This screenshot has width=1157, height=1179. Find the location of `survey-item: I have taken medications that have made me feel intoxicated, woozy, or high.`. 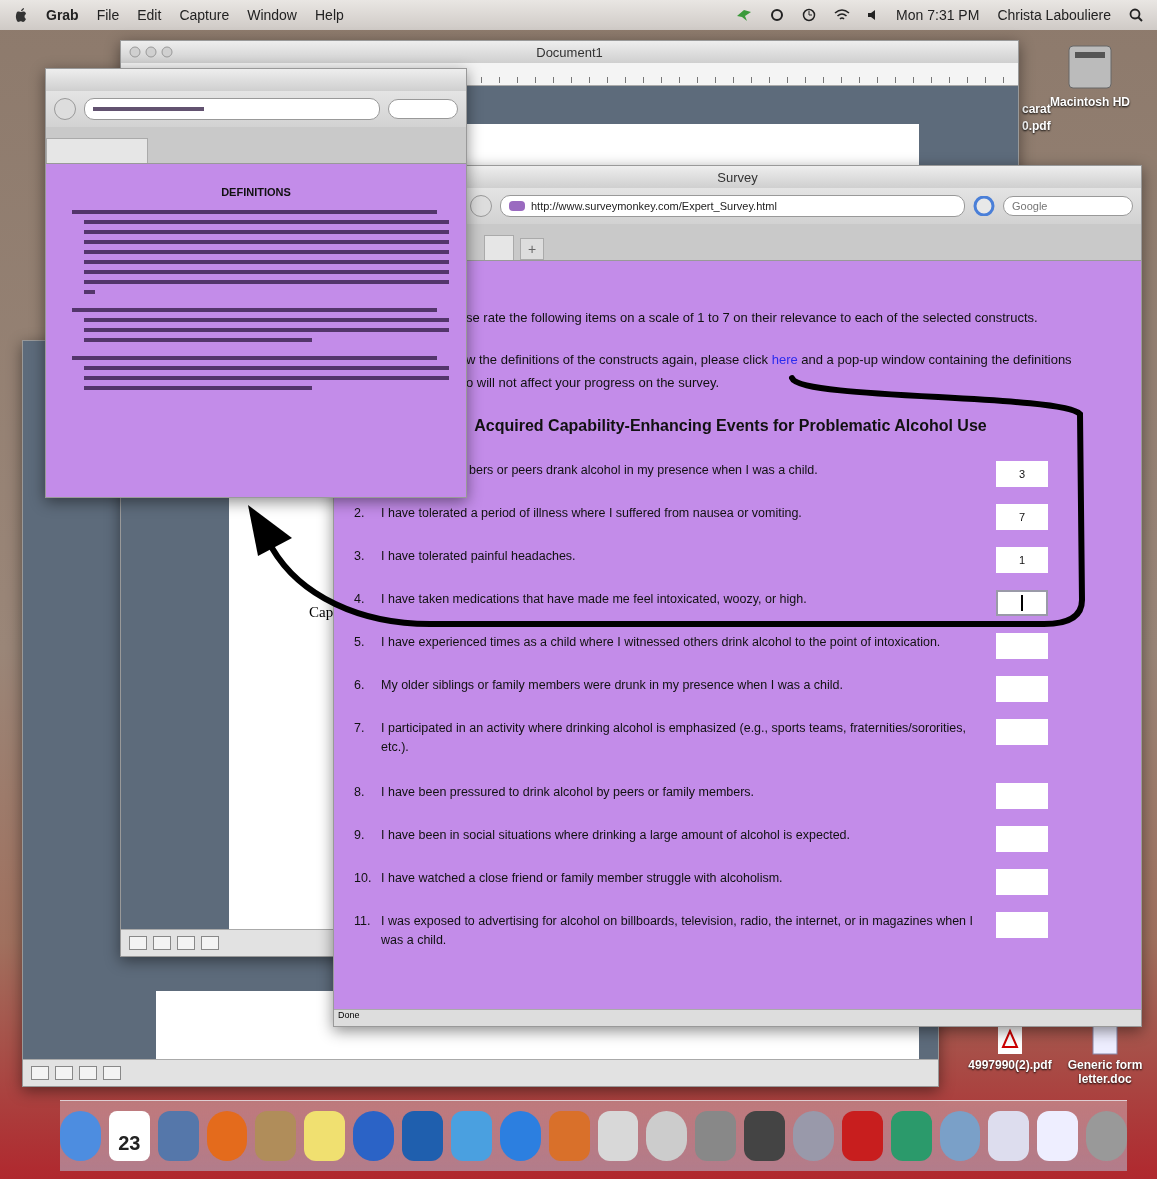

survey-item: I have taken medications that have made me feel intoxicated, woozy, or high. is located at coordinates (594, 599).